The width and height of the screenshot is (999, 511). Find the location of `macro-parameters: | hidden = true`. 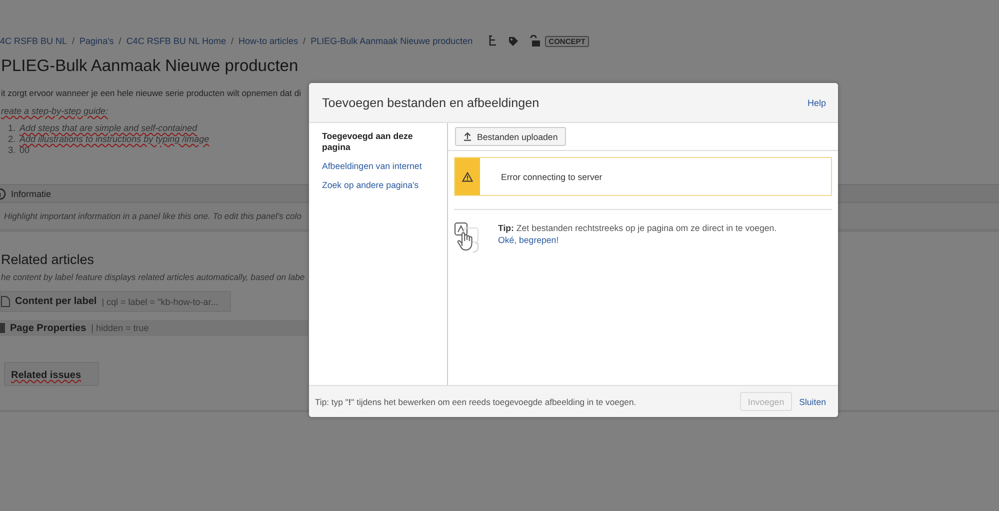

macro-parameters: | hidden = true is located at coordinates (120, 328).